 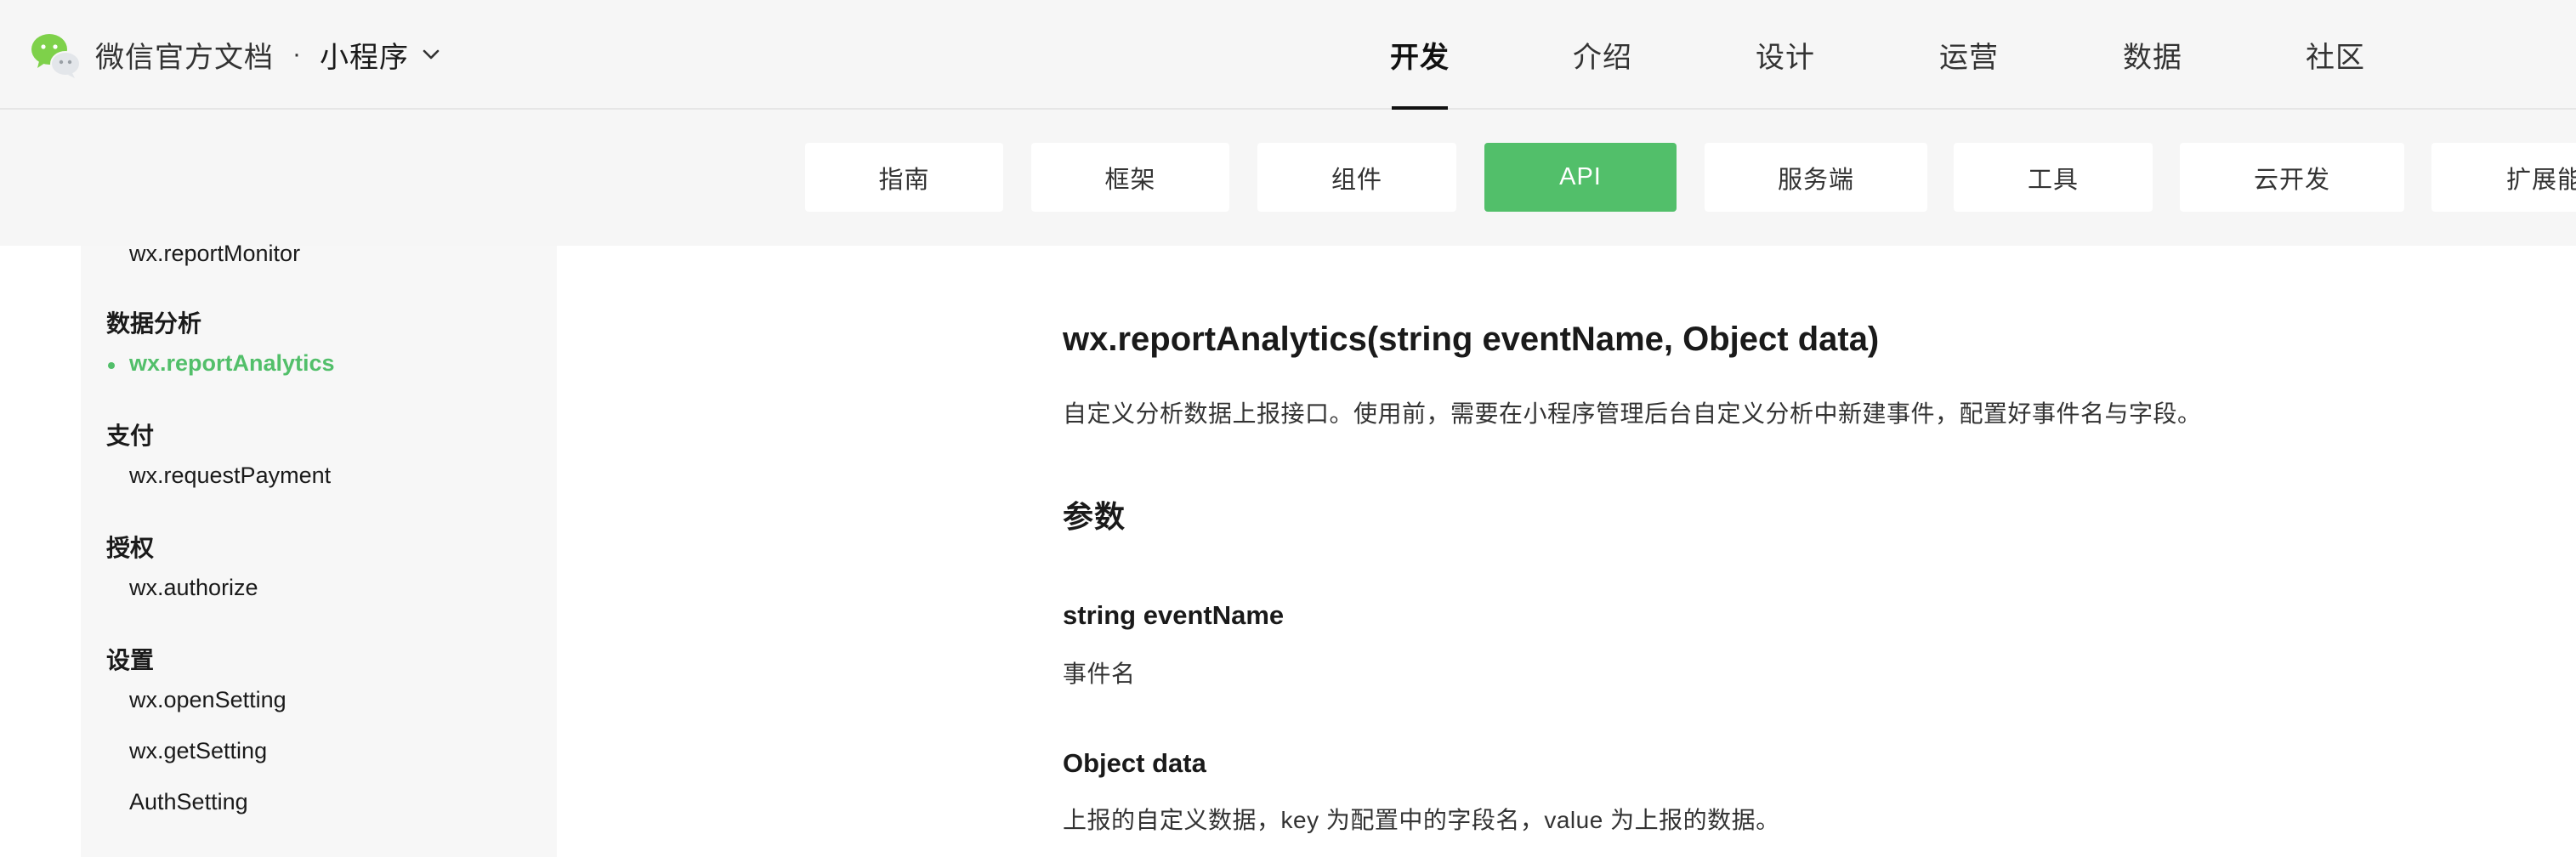 I want to click on sidebar-group-heading: 授权, so click(x=130, y=547).